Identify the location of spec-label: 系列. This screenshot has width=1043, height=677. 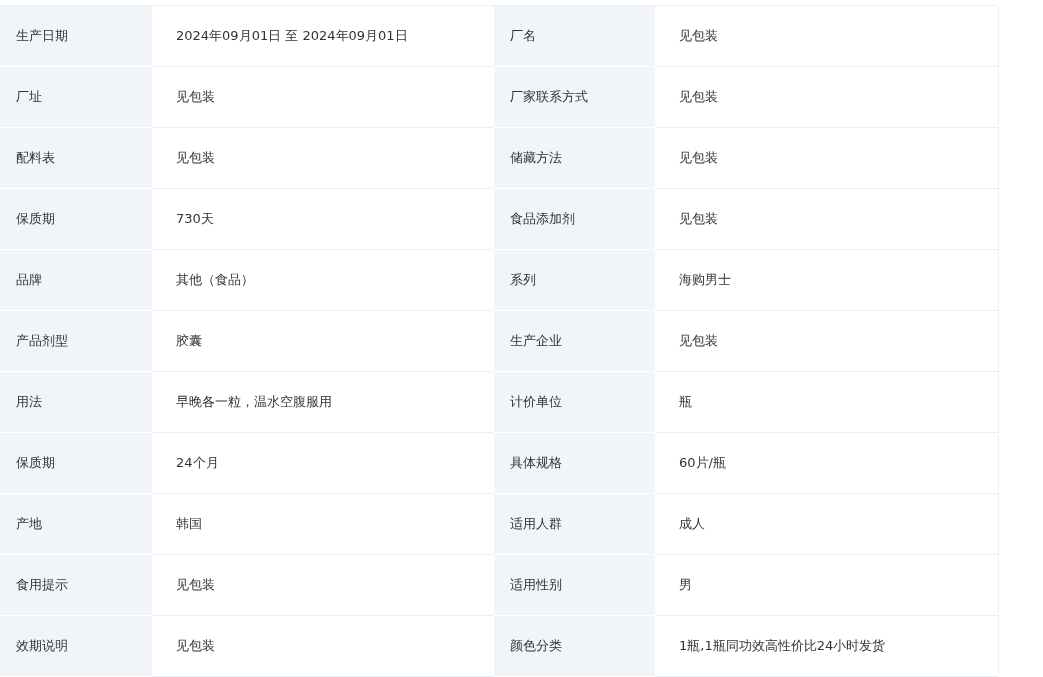
(574, 280).